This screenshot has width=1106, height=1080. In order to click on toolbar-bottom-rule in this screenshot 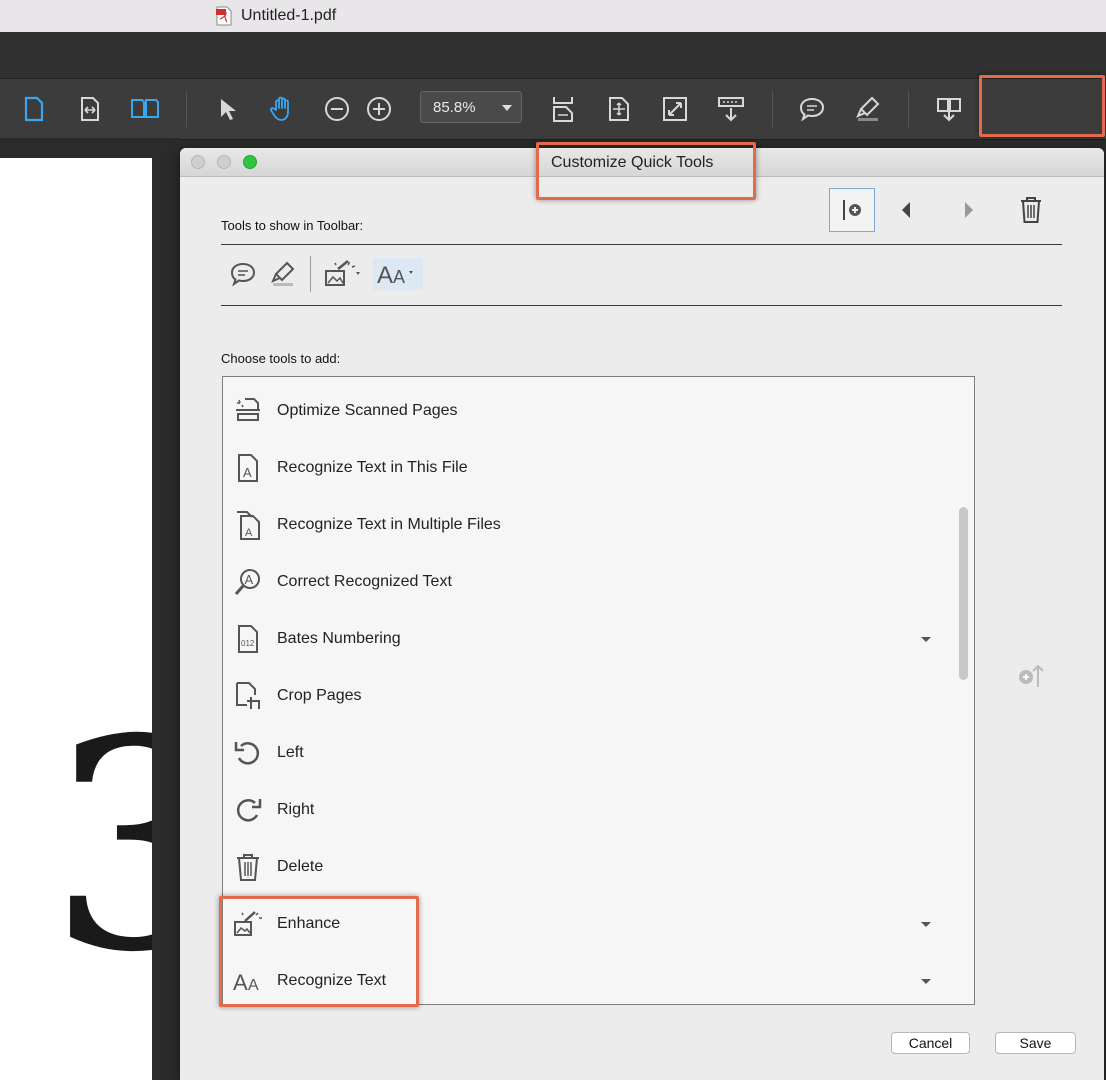, I will do `click(641, 305)`.